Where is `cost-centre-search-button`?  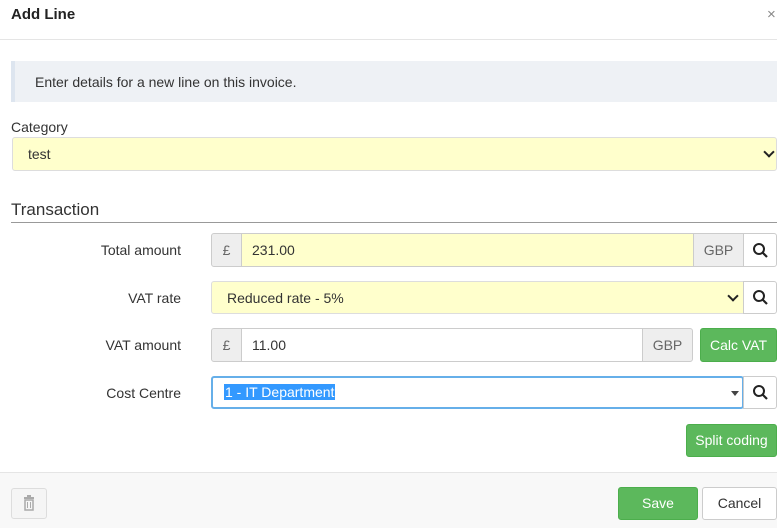 cost-centre-search-button is located at coordinates (760, 392).